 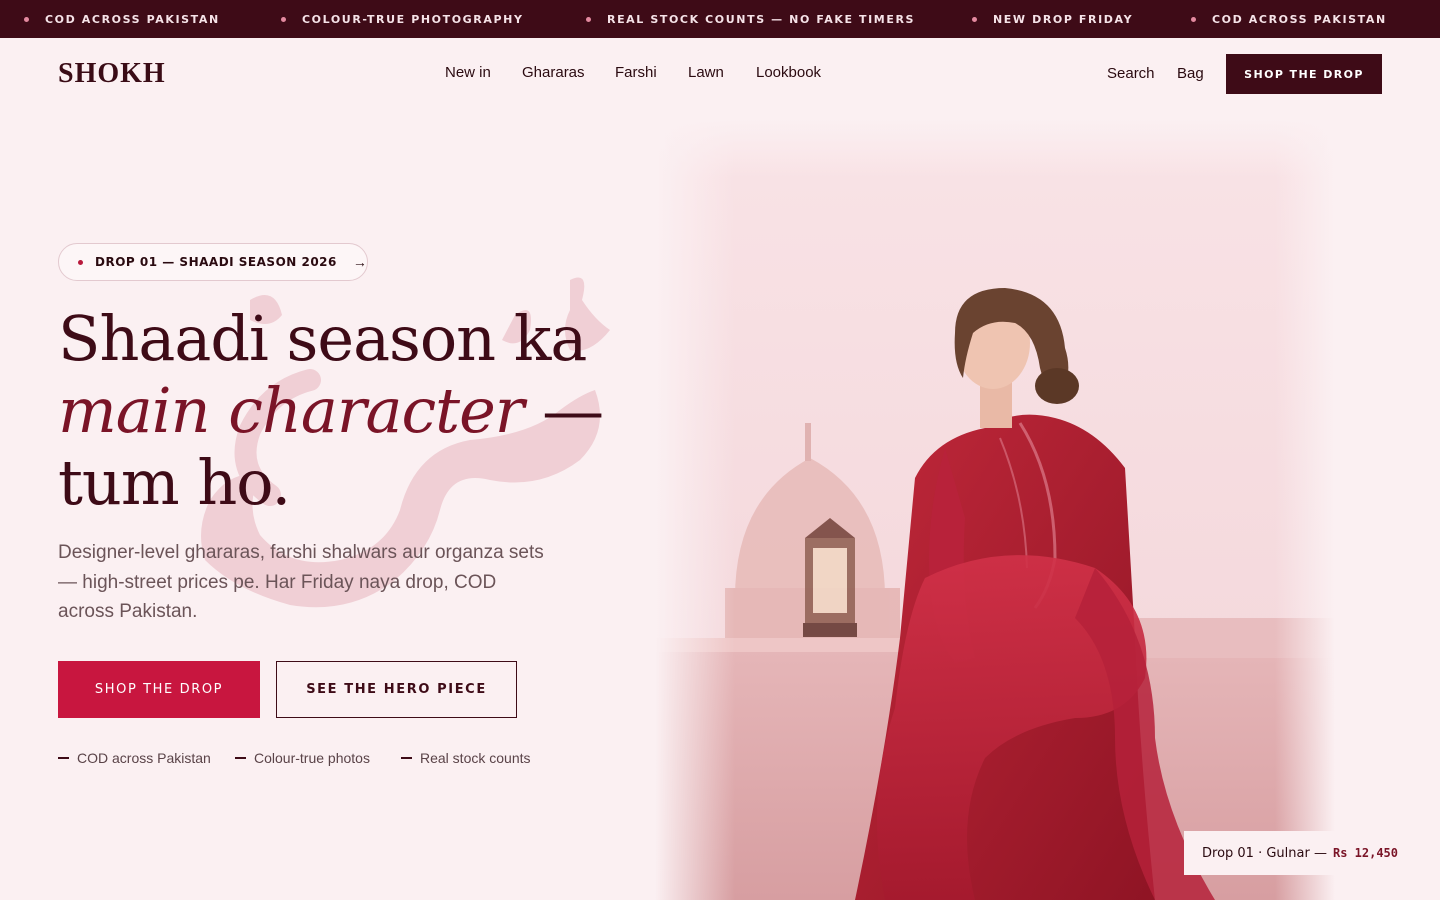 I want to click on see-the-hero-piece-button: SEE THE HERO PIECE, so click(x=396, y=689).